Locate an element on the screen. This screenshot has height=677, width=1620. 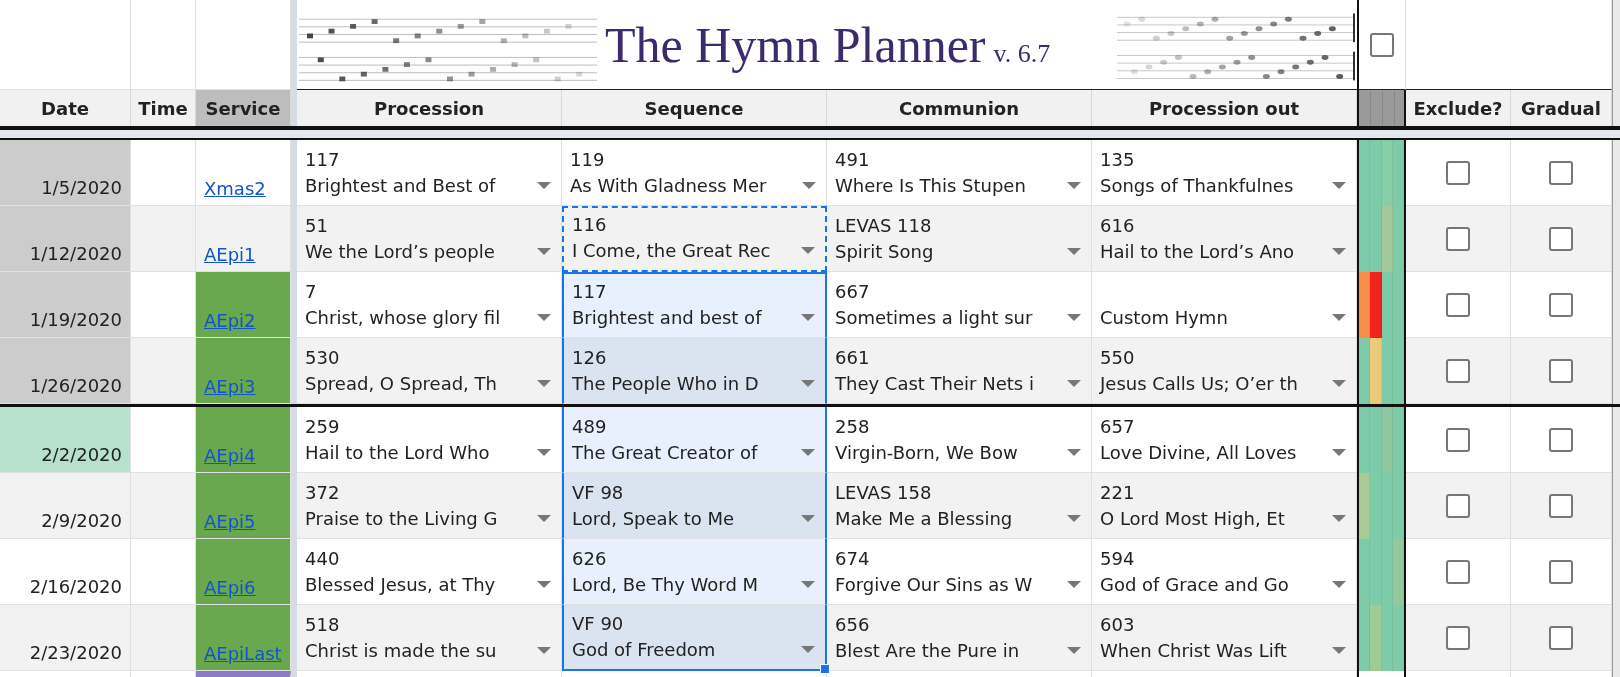
hymn-title: Lord, Speak to Me is located at coordinates (653, 519).